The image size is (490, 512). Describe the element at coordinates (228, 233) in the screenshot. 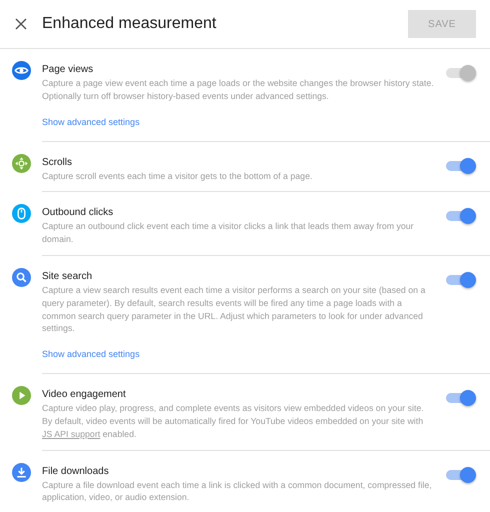

I see `feature-description: Capture an outbound click event each time a visitor clicks a link that leads them away from your domain.` at that location.